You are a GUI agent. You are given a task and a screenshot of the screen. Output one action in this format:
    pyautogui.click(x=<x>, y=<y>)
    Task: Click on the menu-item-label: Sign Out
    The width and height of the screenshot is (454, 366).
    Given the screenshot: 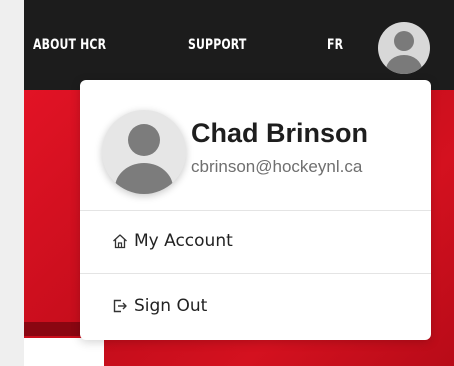 What is the action you would take?
    pyautogui.click(x=171, y=306)
    